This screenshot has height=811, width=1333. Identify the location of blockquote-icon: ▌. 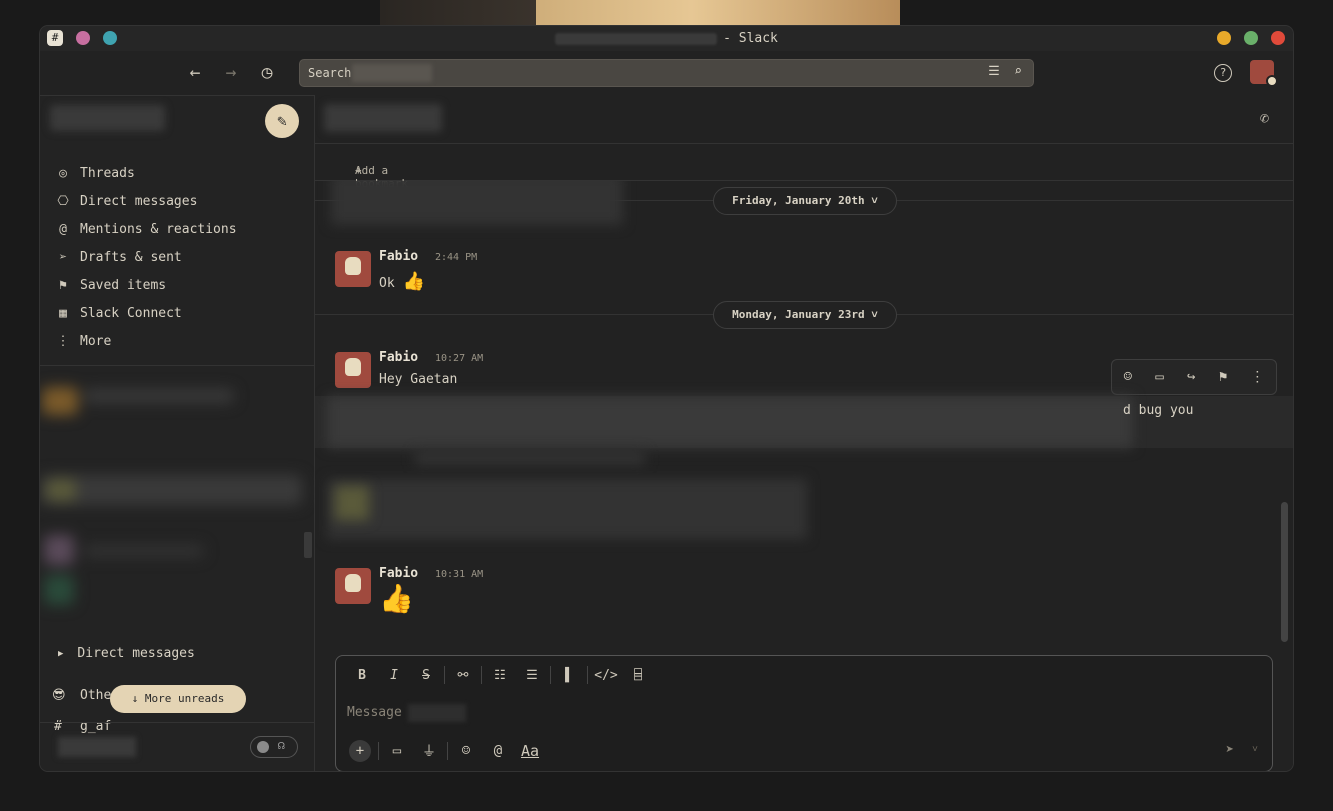
(569, 675).